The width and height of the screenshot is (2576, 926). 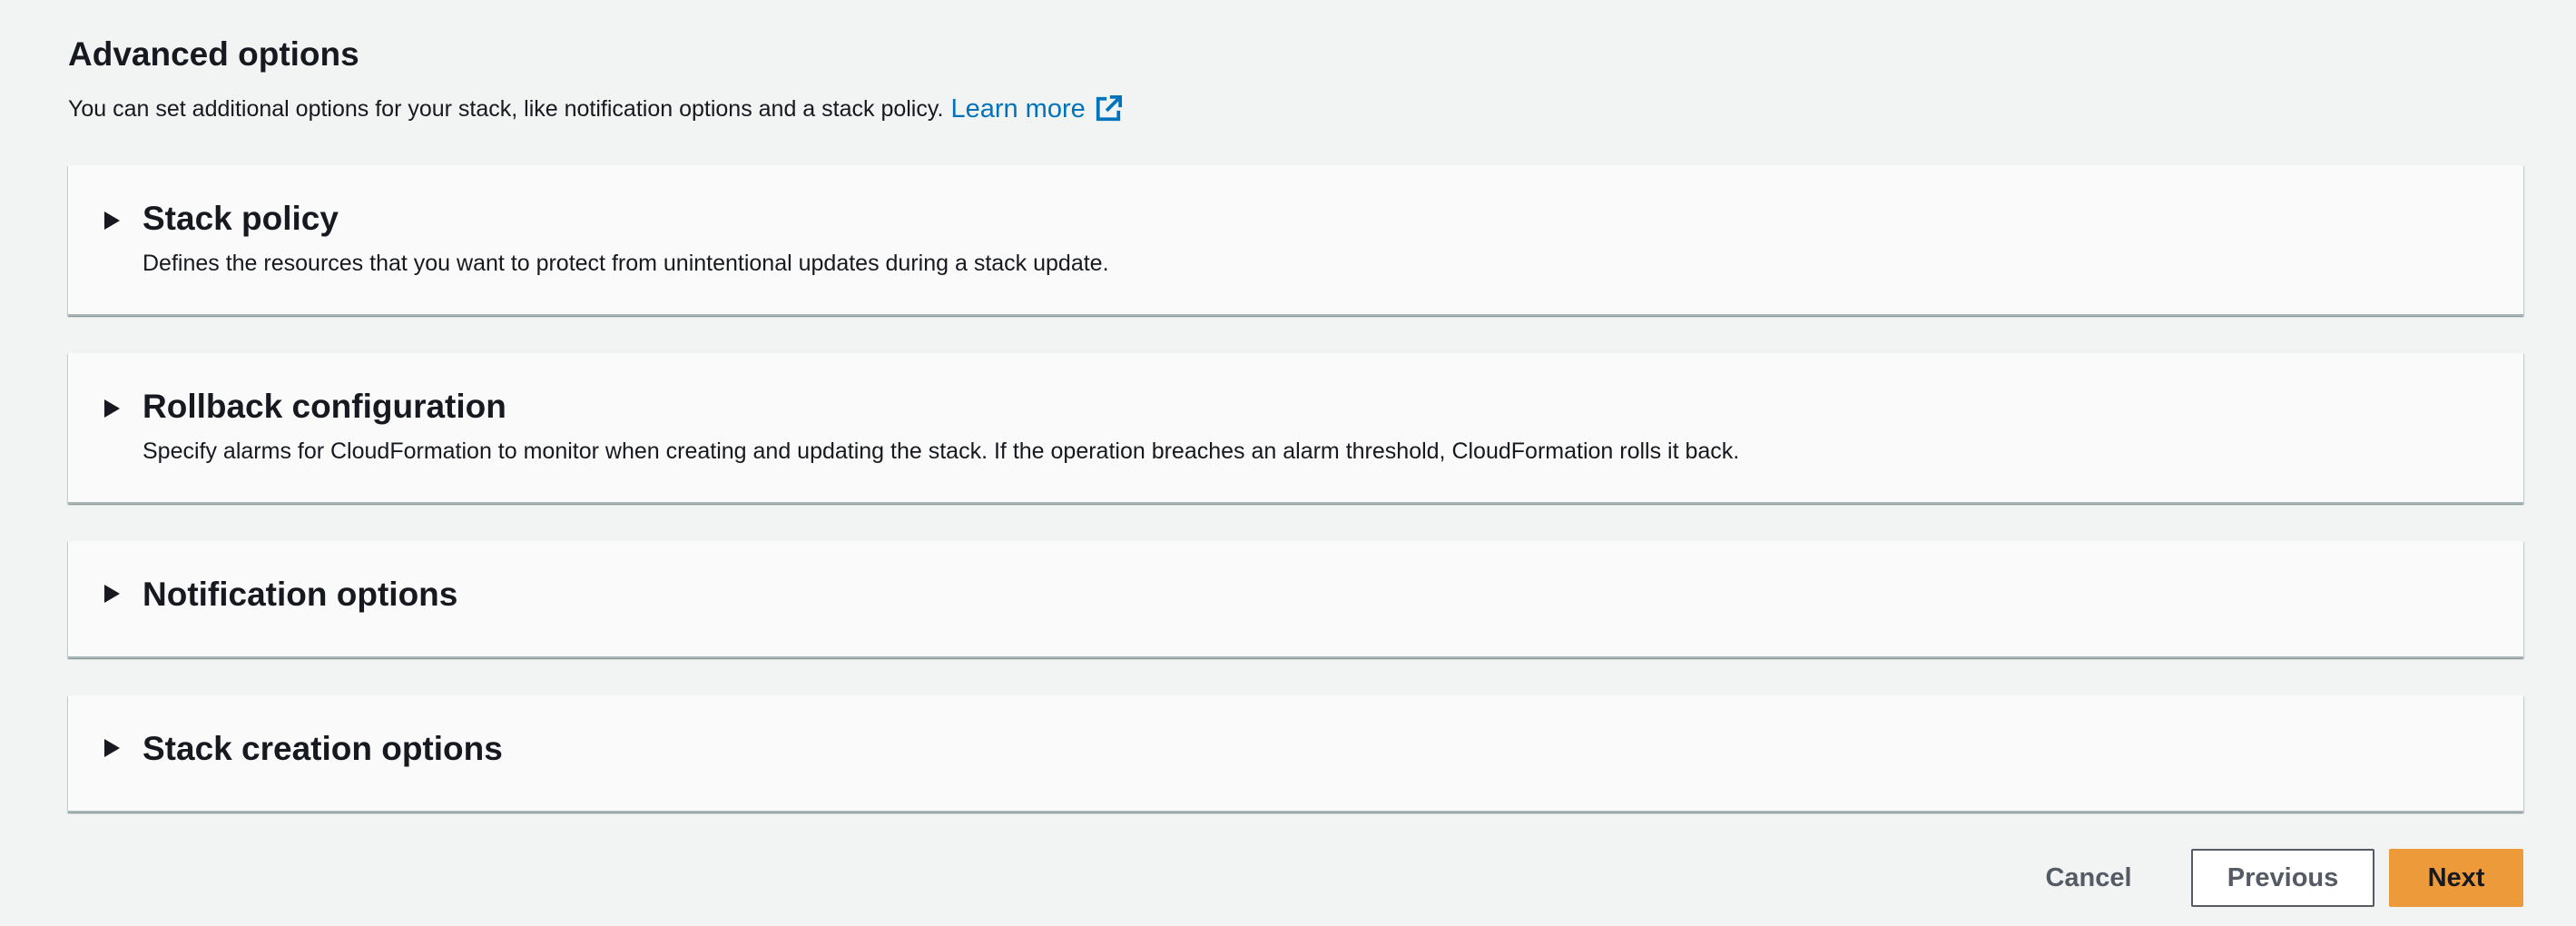 What do you see at coordinates (213, 54) in the screenshot?
I see `section-title: Advanced options` at bounding box center [213, 54].